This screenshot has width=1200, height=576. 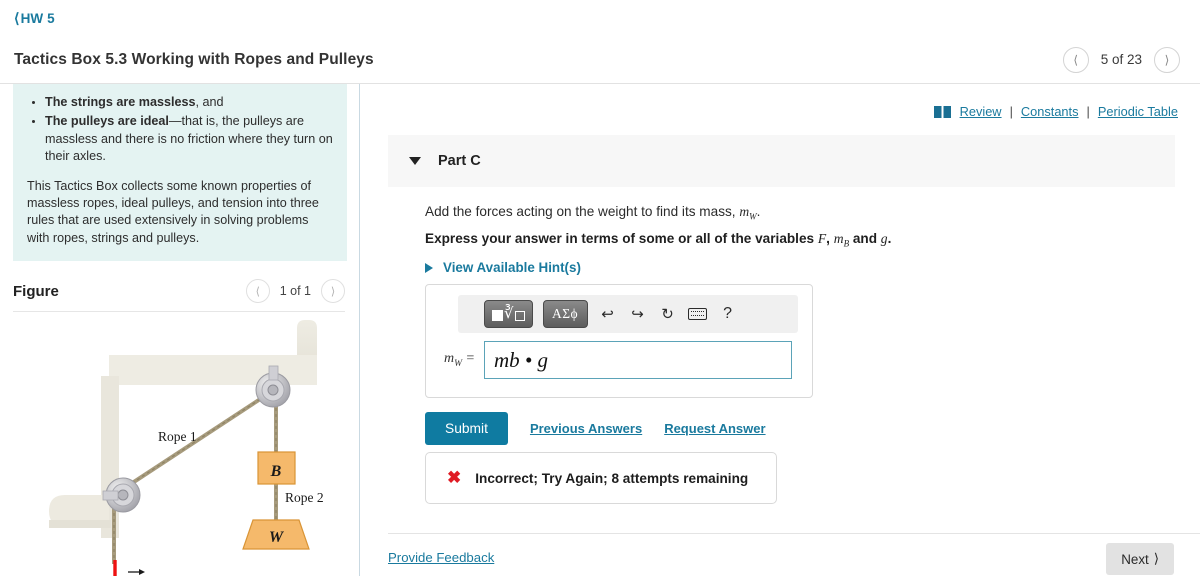 What do you see at coordinates (586, 428) in the screenshot?
I see `previous-answers-link: Previous Answers` at bounding box center [586, 428].